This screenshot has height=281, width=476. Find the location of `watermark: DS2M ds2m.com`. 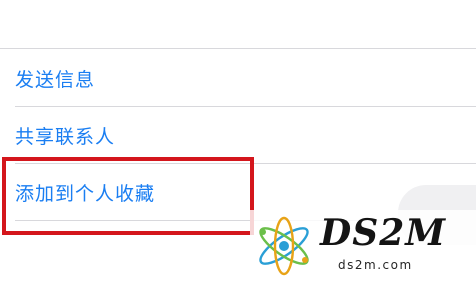

watermark: DS2M ds2m.com is located at coordinates (363, 245).